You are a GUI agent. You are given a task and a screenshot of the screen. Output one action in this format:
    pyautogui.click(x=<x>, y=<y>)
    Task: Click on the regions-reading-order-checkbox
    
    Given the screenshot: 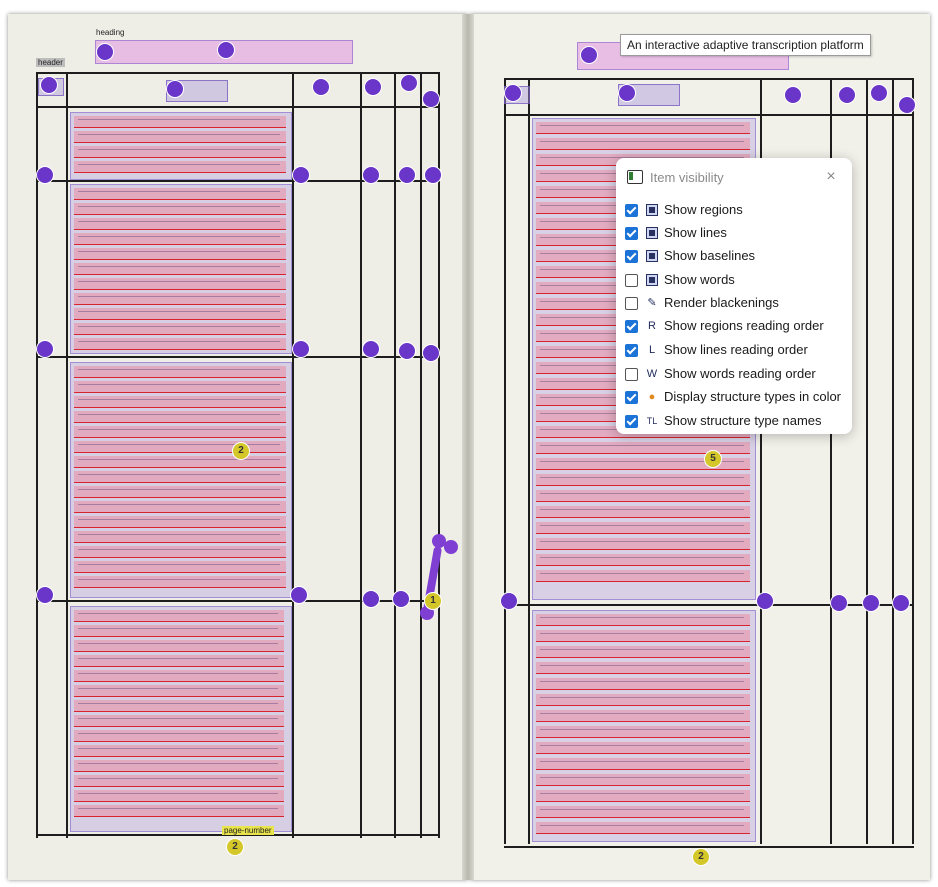 What is the action you would take?
    pyautogui.click(x=631, y=326)
    